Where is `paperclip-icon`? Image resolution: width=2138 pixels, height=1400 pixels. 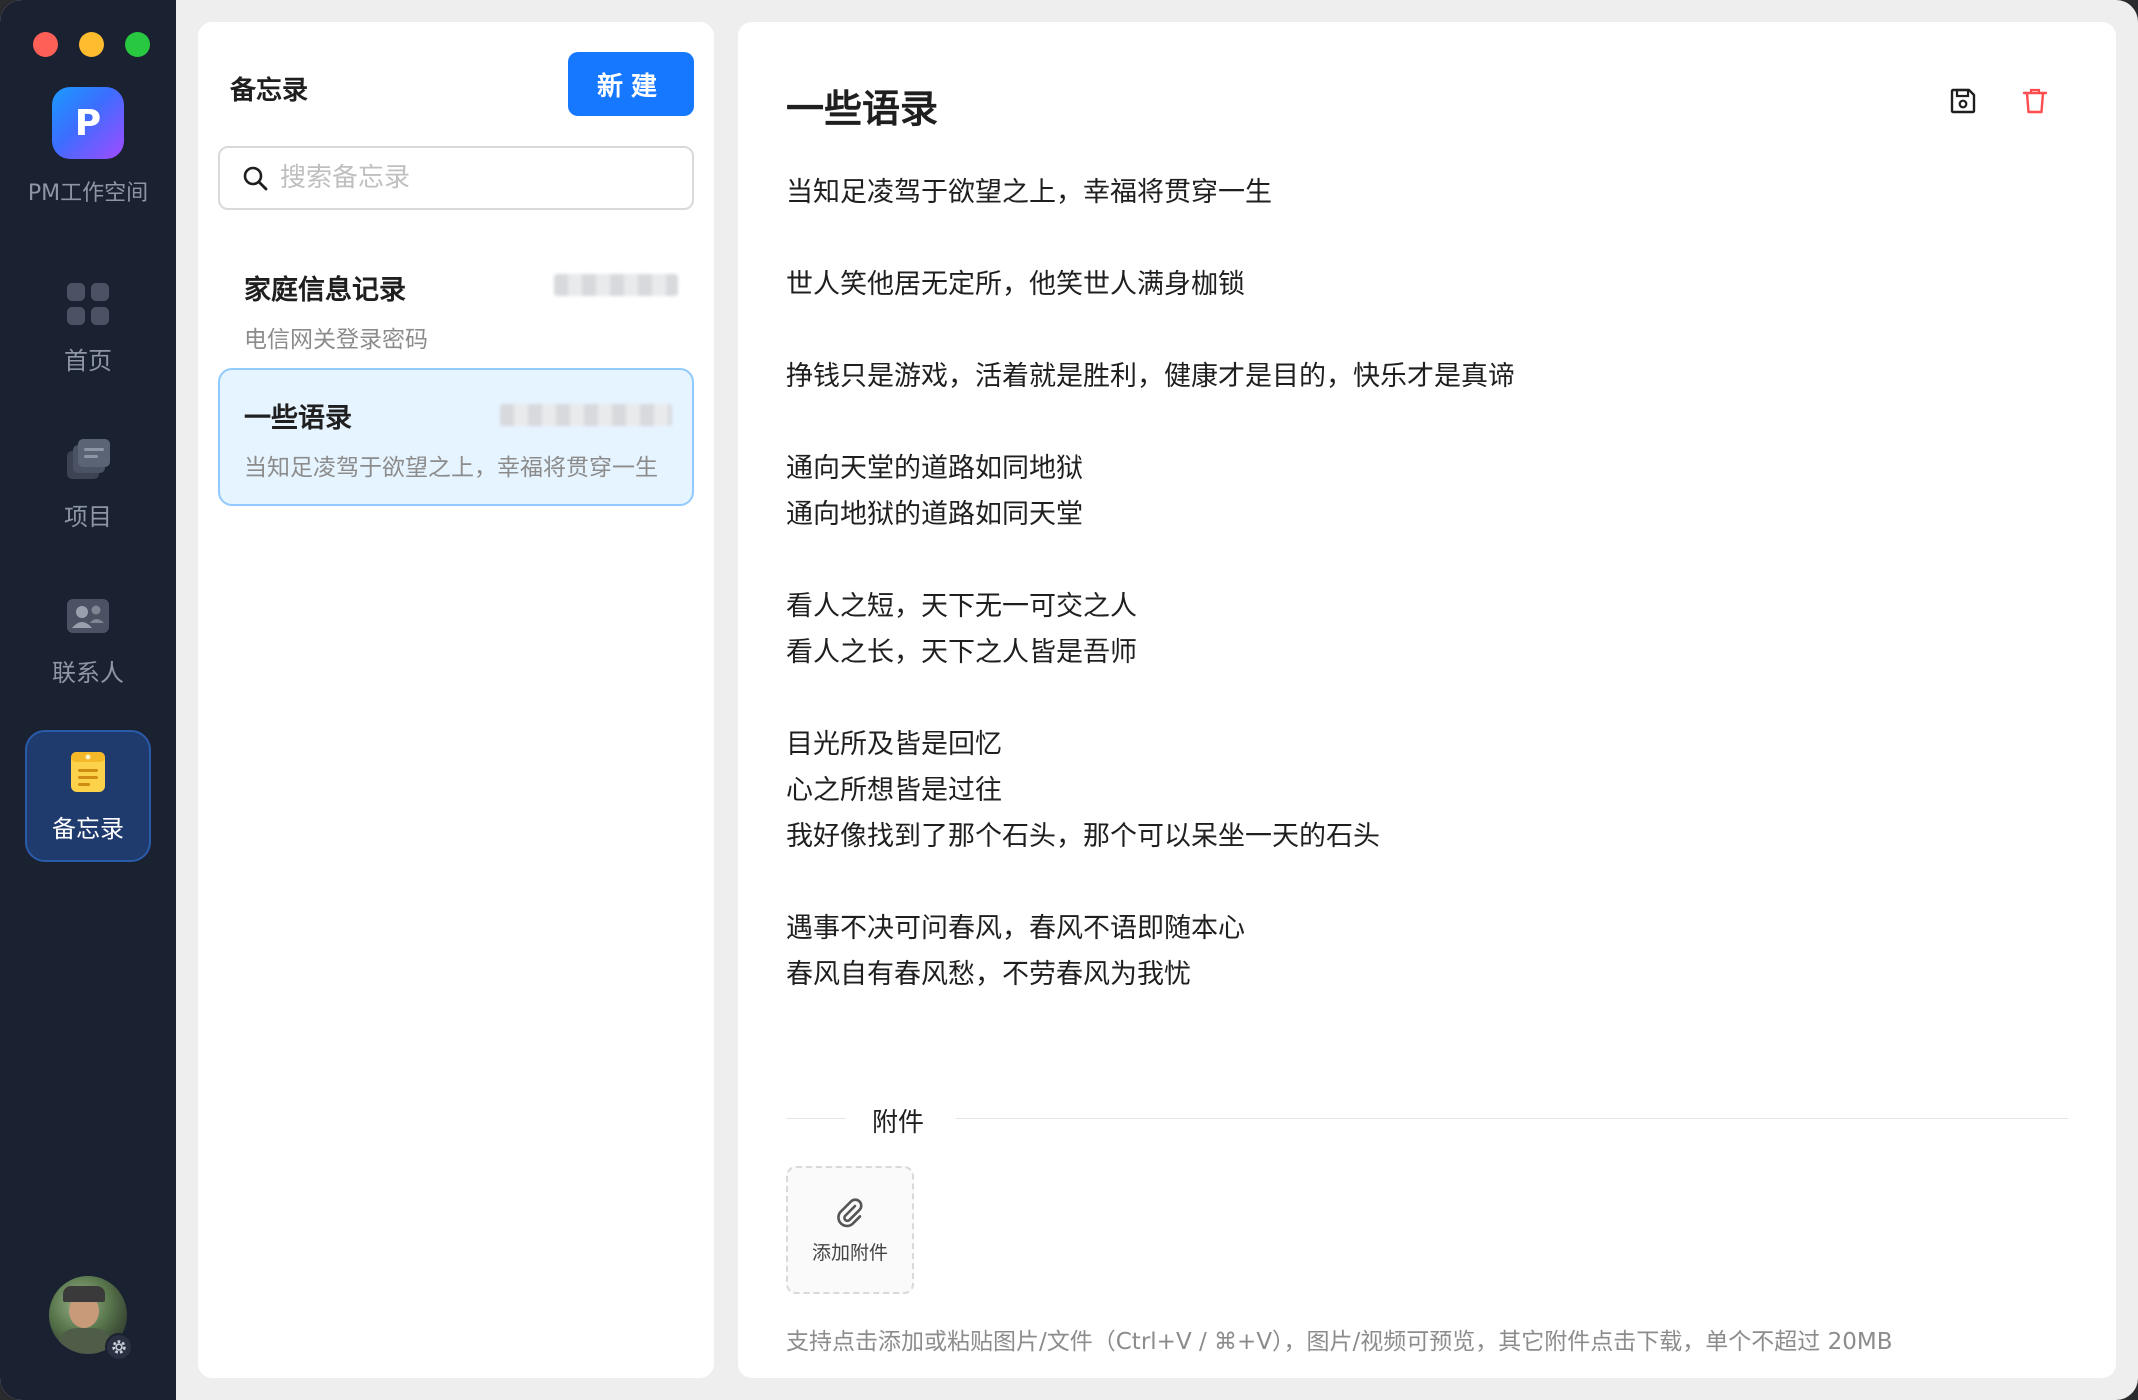 paperclip-icon is located at coordinates (850, 1212).